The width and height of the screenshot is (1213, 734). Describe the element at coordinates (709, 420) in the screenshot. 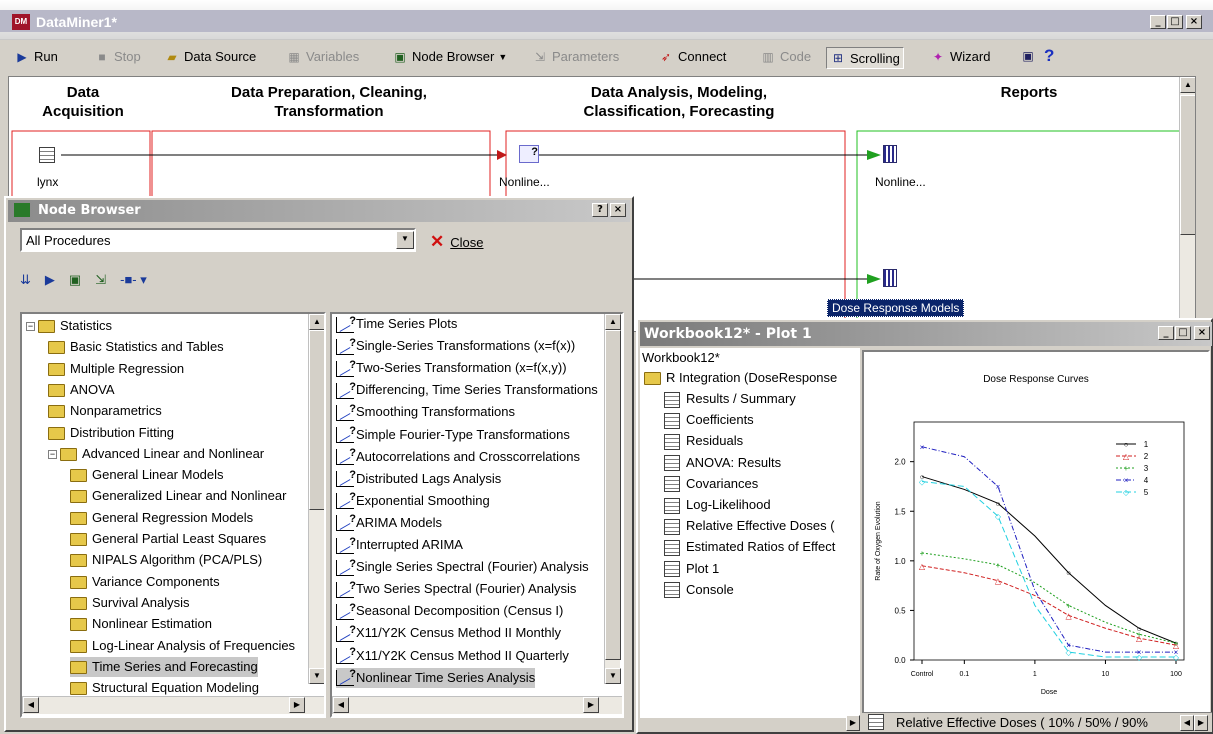

I see `workbook-item: Coefficients` at that location.